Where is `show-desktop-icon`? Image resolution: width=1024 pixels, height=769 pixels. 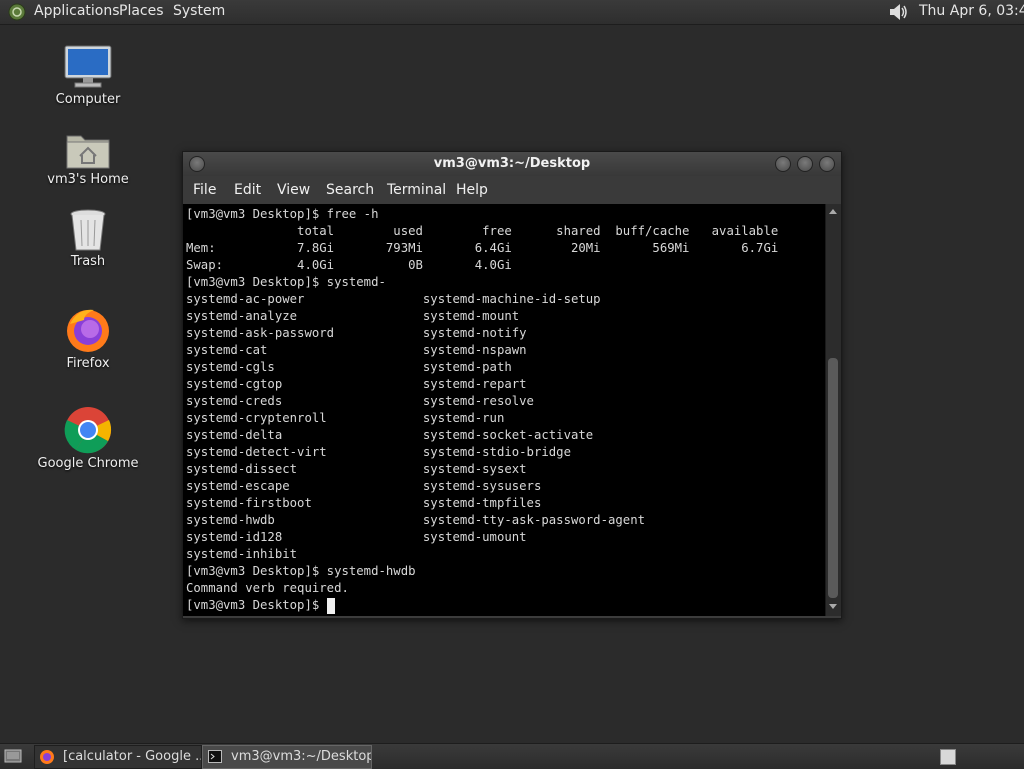
show-desktop-icon is located at coordinates (13, 756).